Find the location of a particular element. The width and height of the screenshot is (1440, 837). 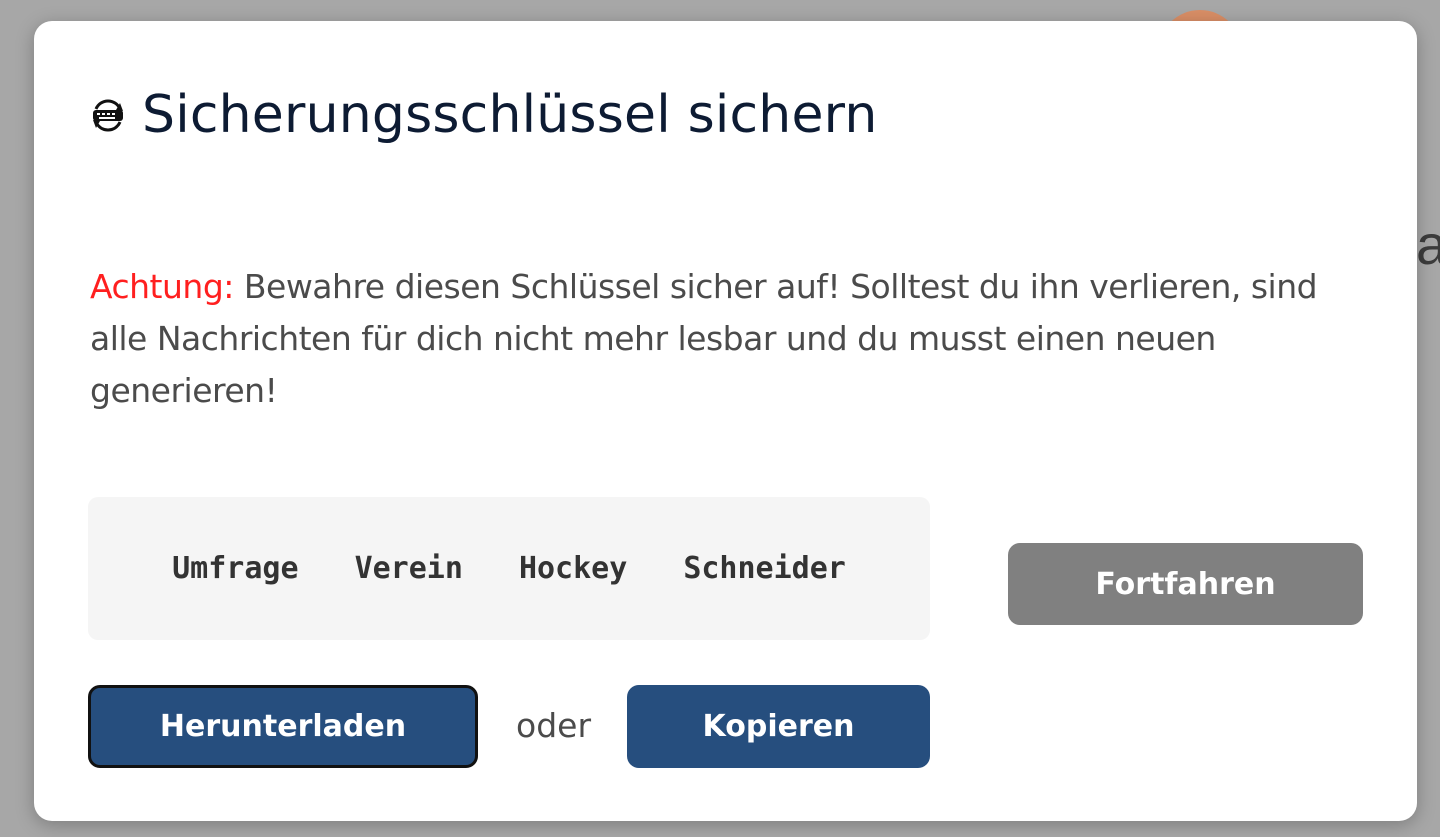

download-button: Herunterladen is located at coordinates (283, 726).